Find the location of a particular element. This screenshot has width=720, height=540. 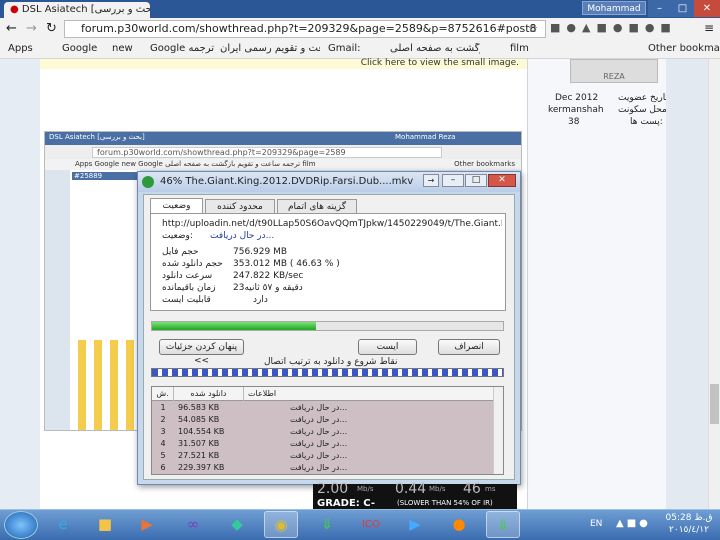

row-downloaded: 54.085 KB is located at coordinates (199, 419).